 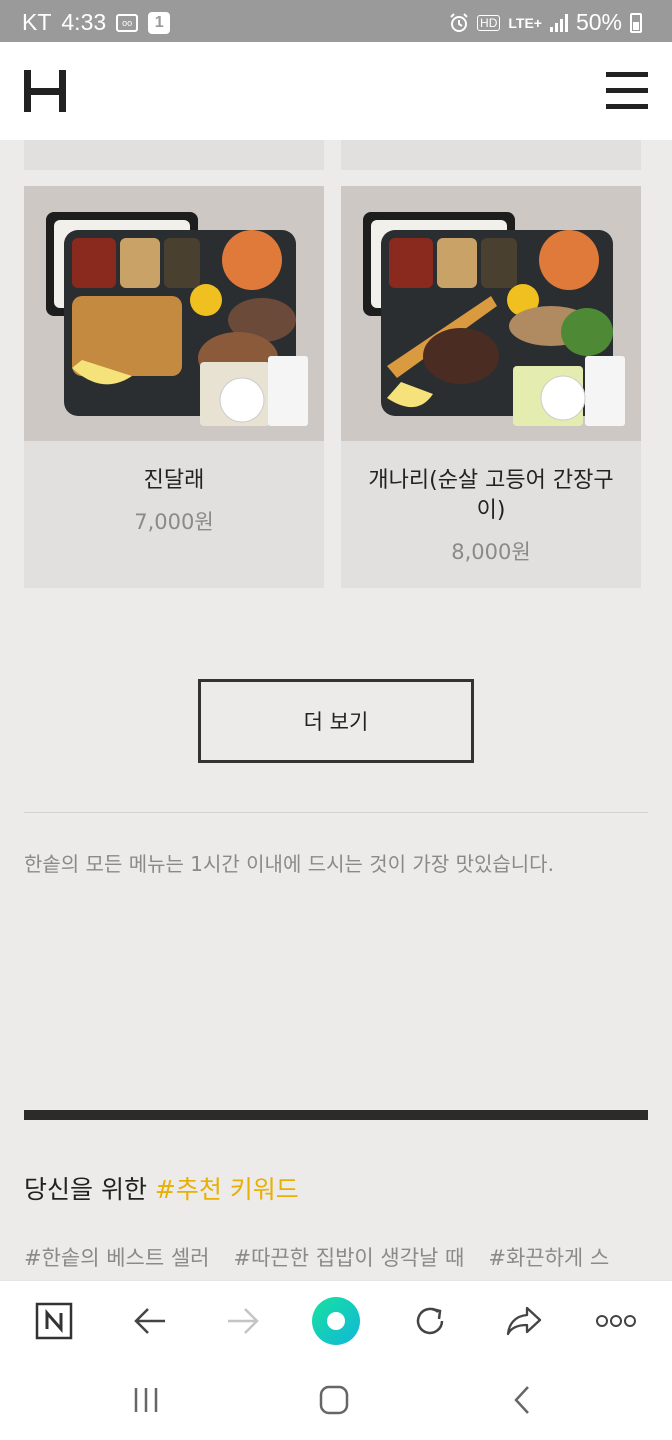 I want to click on keyword-tag-list: #한솥의 베스트 셀러 #따끈한 집밥이 생각날 때 #화끈하게 스, so click(x=316, y=1257).